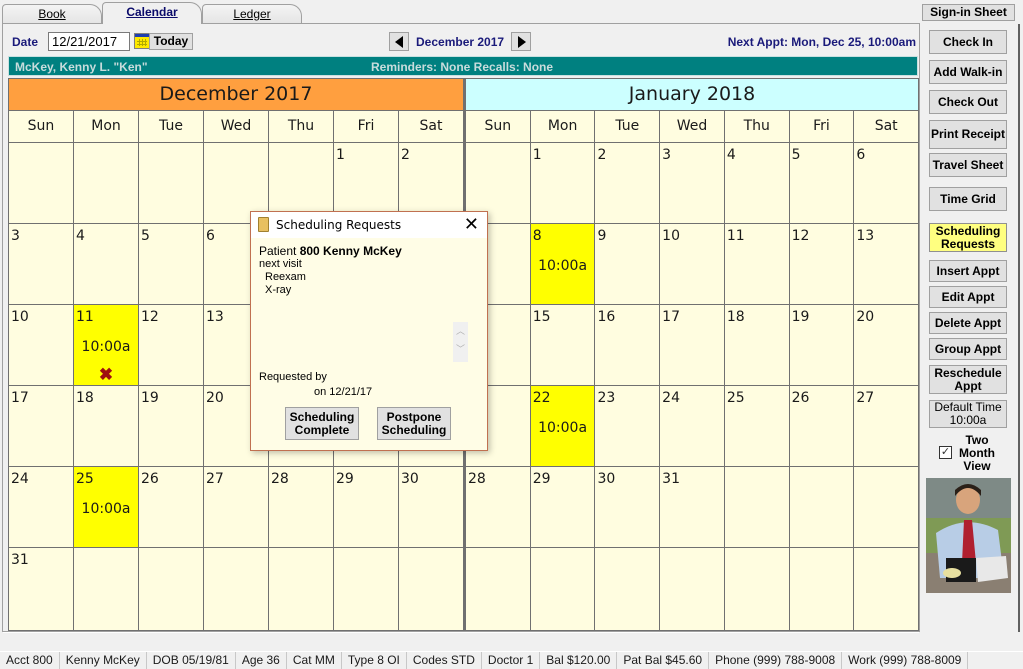 This screenshot has height=669, width=1023. I want to click on day-cell-with-appointment: 11 10:00a ✖, so click(106, 345).